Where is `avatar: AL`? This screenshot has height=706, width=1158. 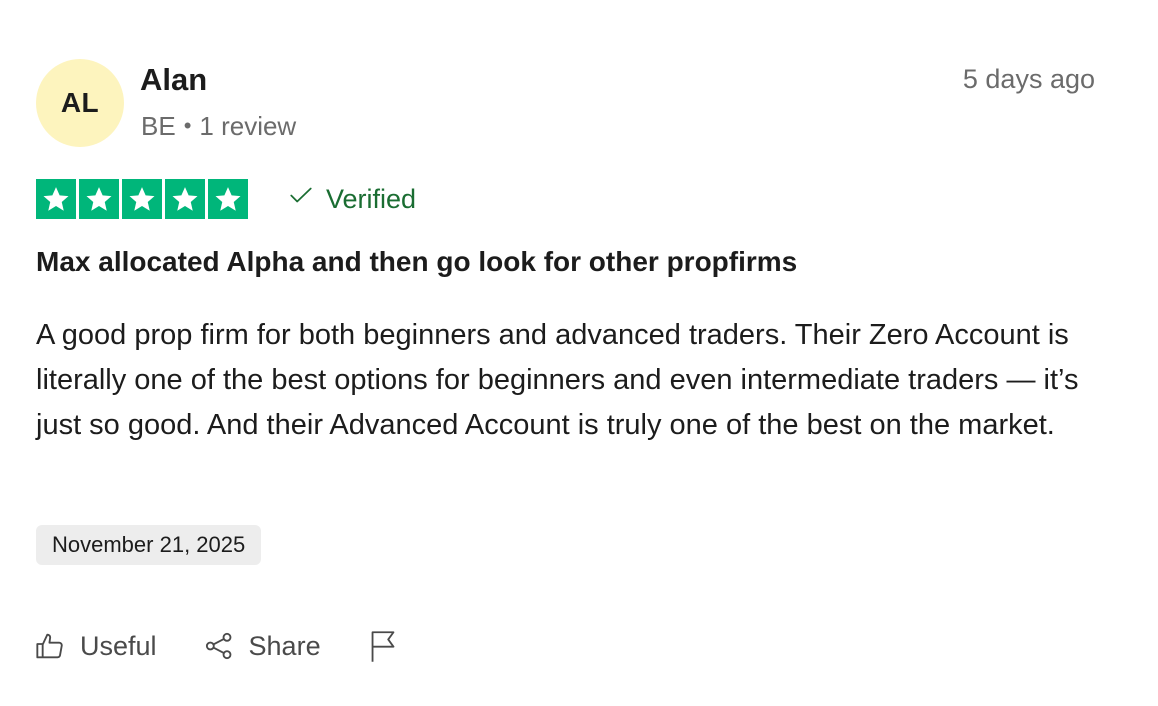 avatar: AL is located at coordinates (80, 103).